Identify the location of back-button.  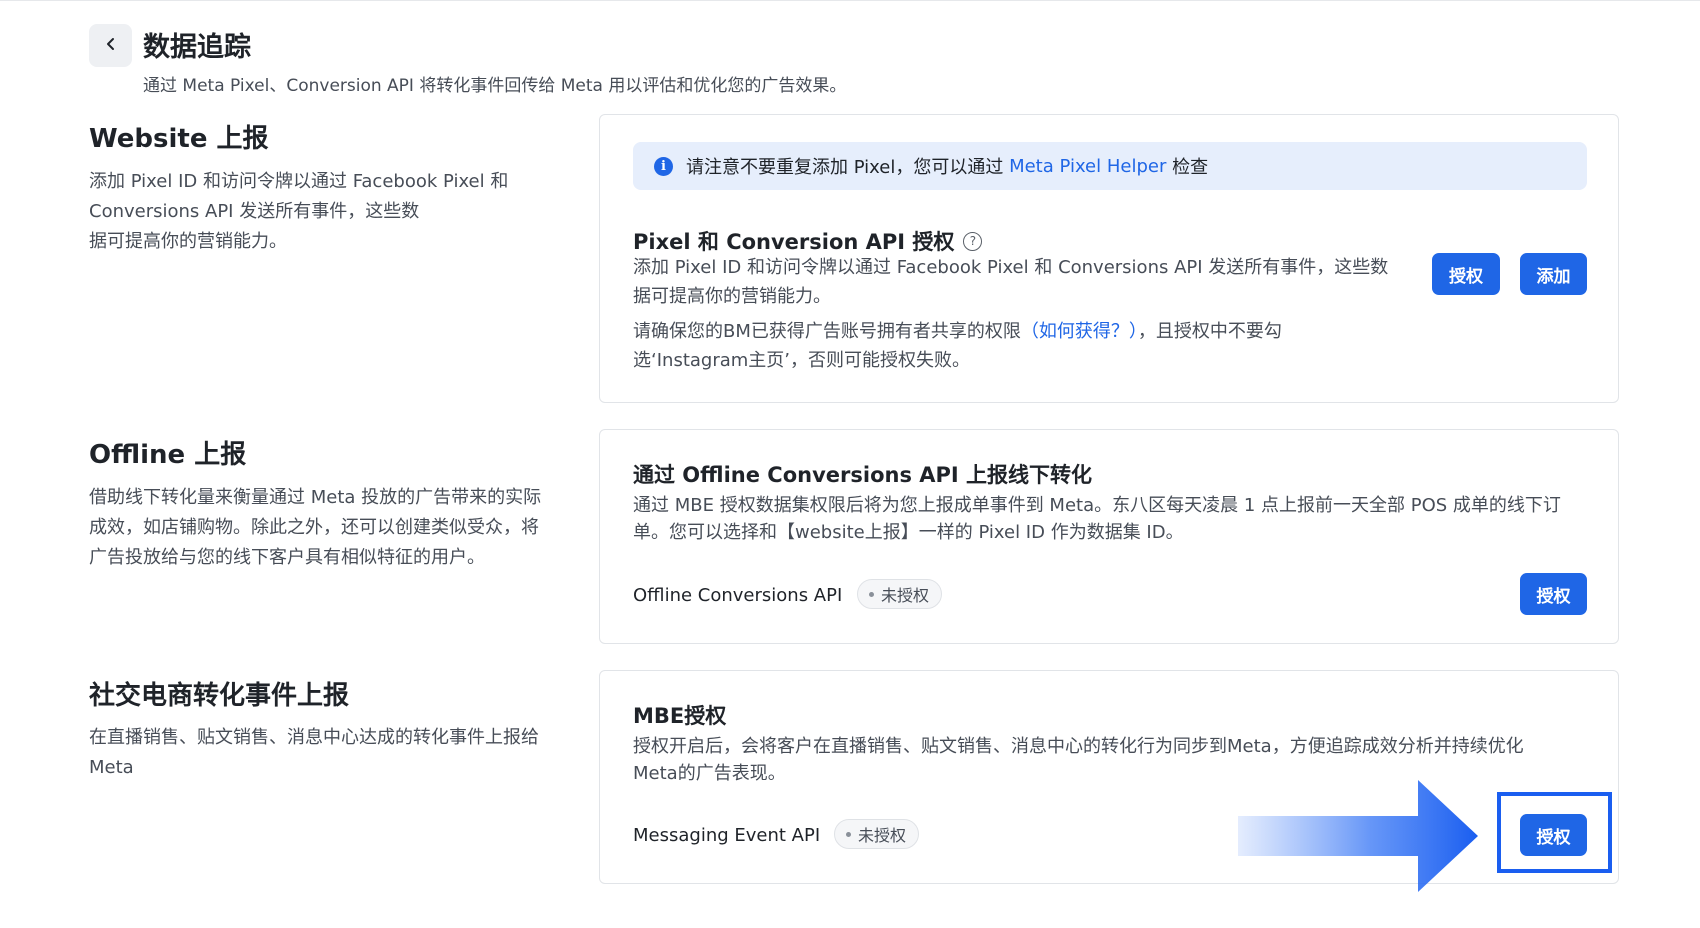
(110, 45).